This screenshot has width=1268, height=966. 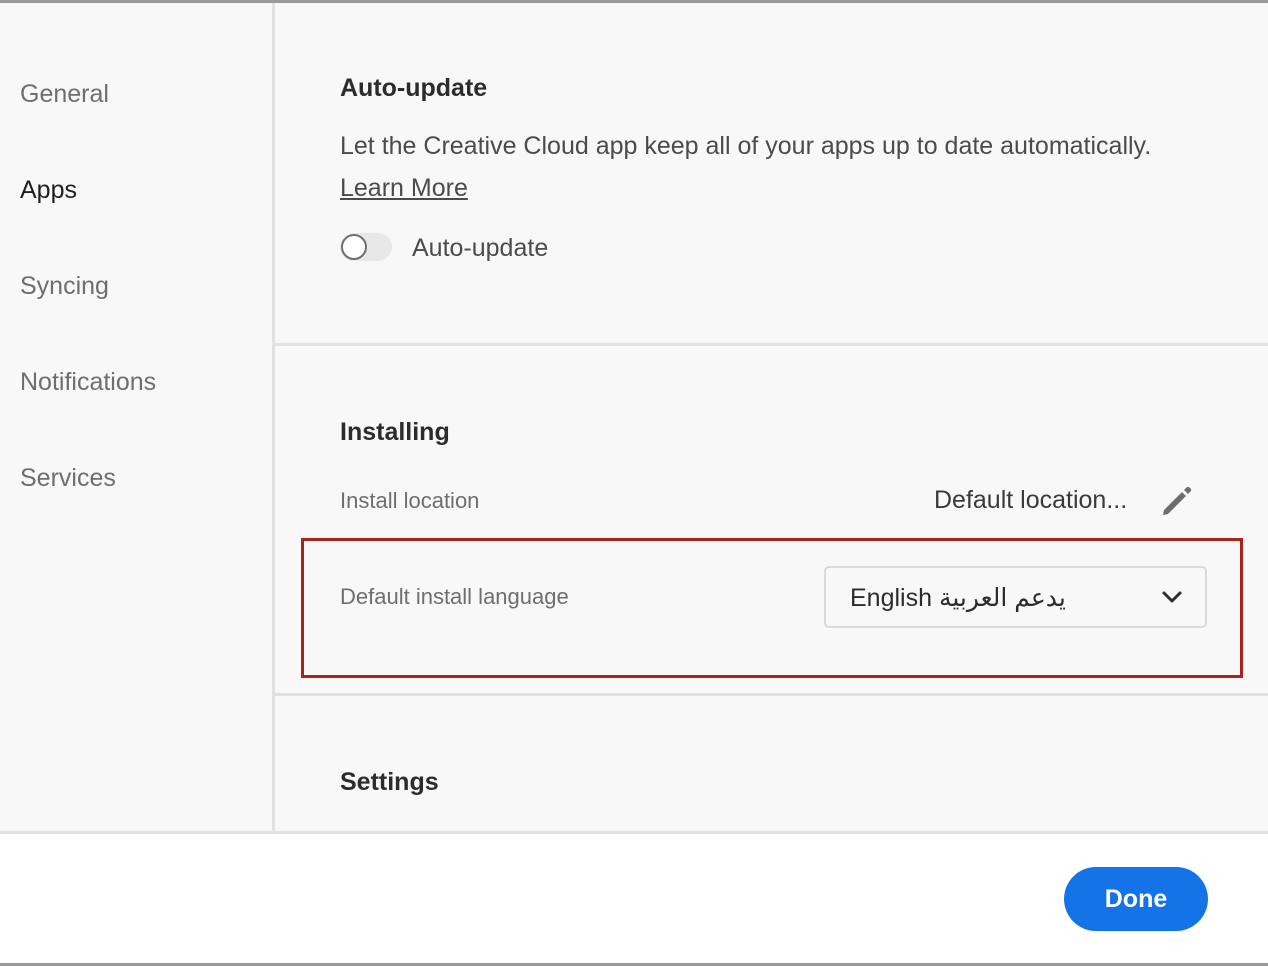 I want to click on sidebar-item-syncing: Syncing, so click(x=64, y=286).